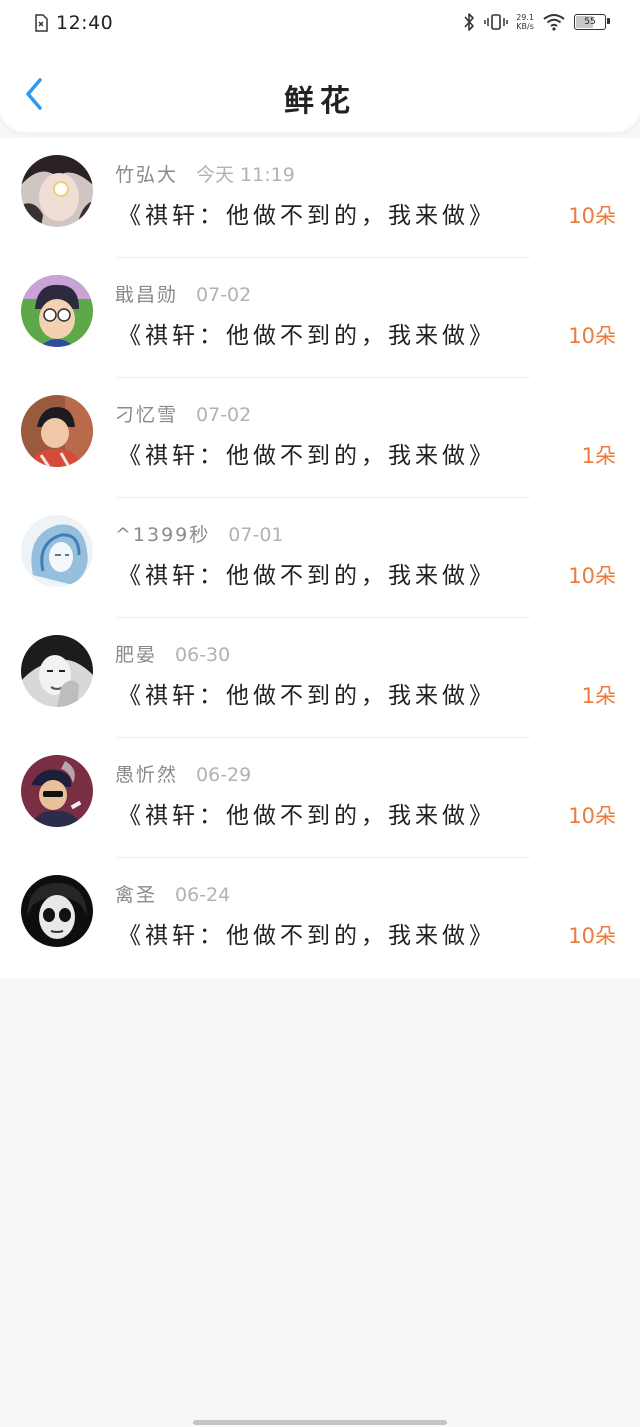 The image size is (640, 1427). What do you see at coordinates (146, 775) in the screenshot?
I see `sender-name: 愚忻然` at bounding box center [146, 775].